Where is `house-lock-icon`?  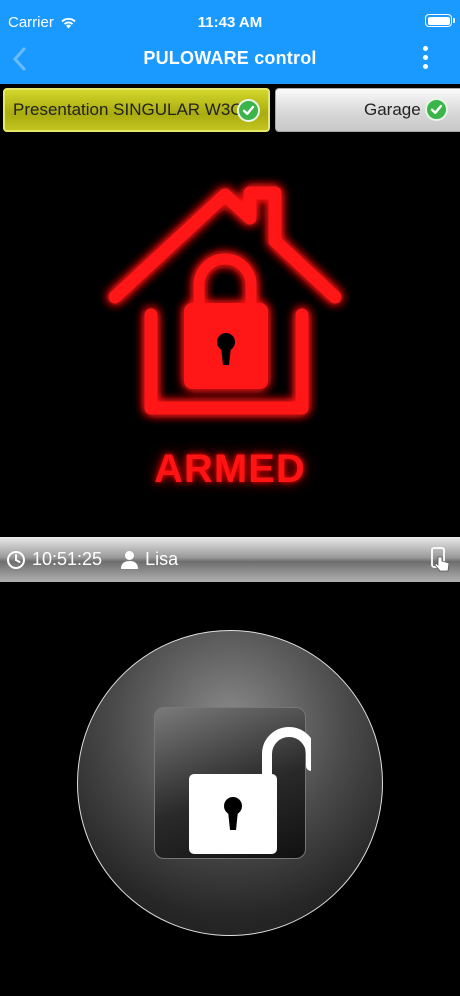
house-lock-icon is located at coordinates (225, 300).